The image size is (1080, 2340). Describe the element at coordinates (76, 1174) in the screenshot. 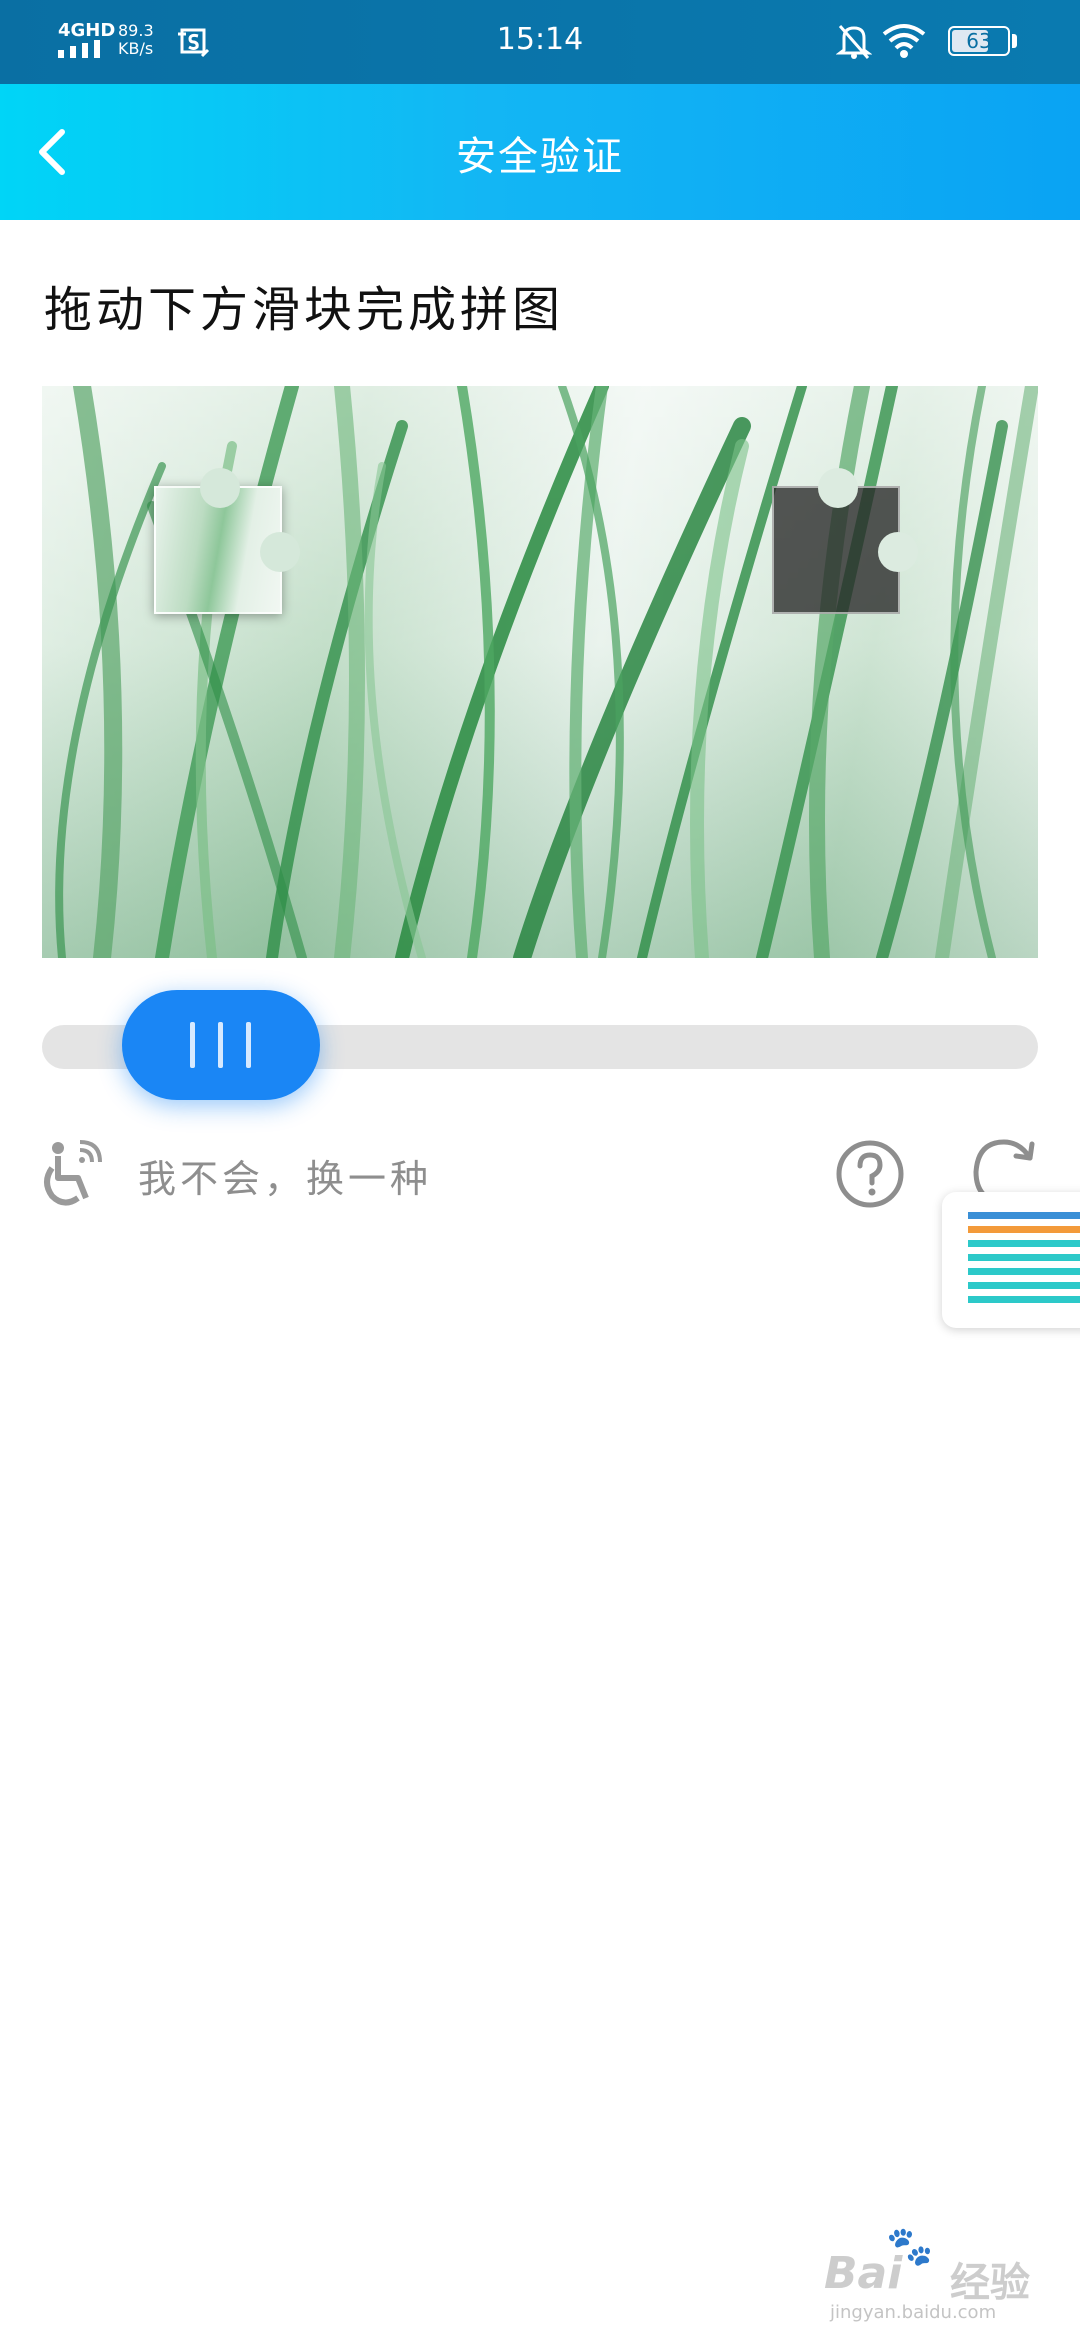

I see `wheelchair-audio-icon` at that location.